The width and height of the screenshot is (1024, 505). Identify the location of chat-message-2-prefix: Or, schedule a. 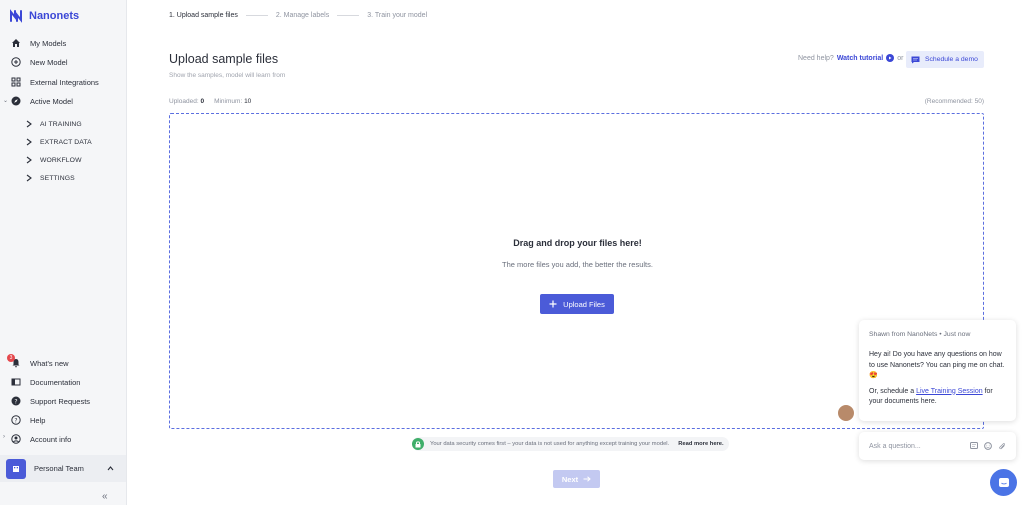
(893, 391).